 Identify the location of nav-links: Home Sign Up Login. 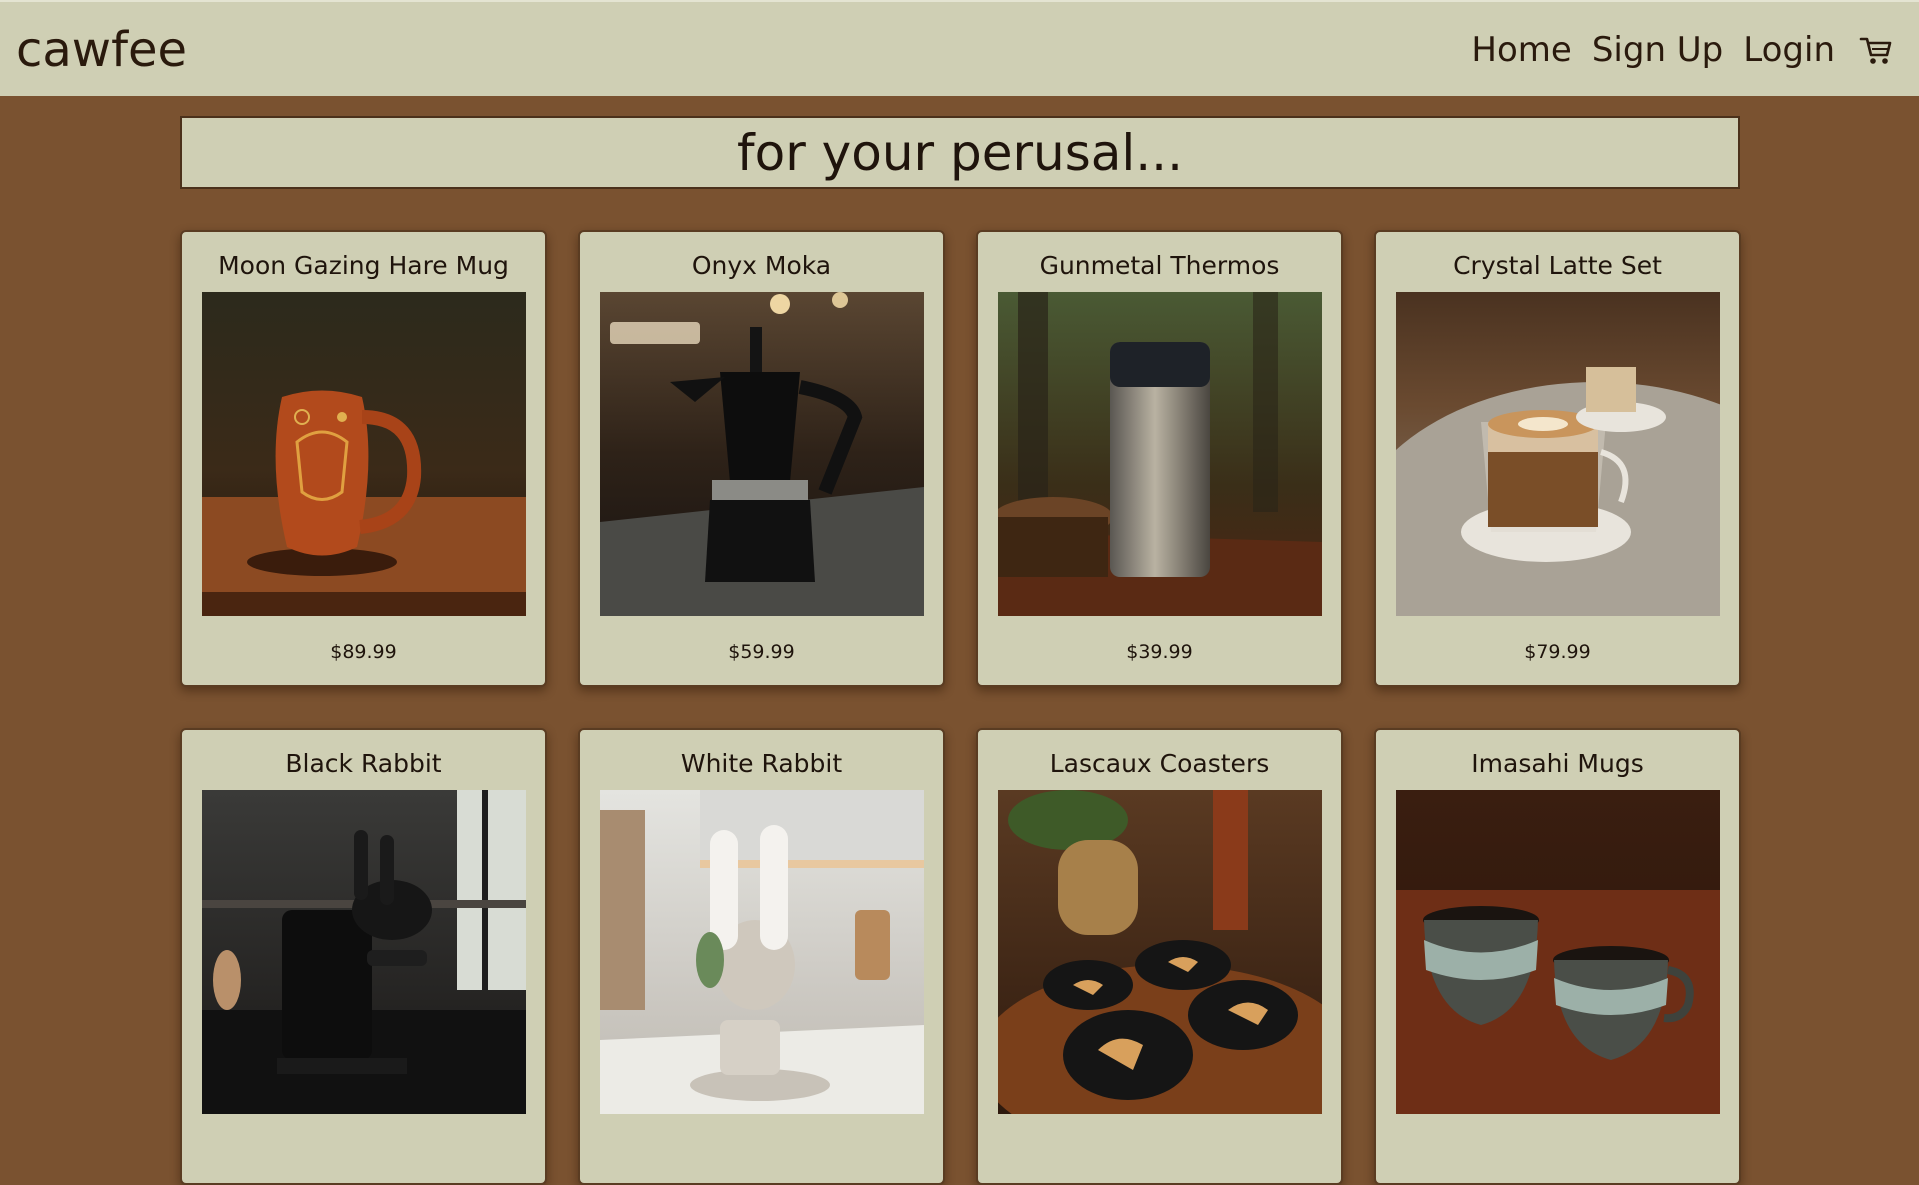
(1682, 50).